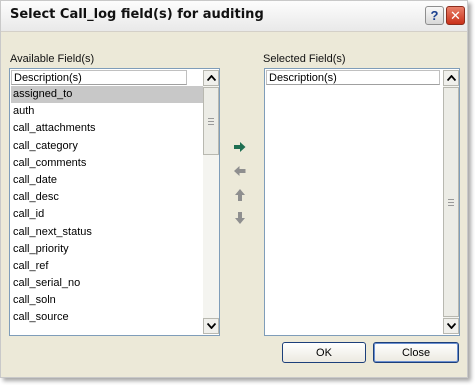 The height and width of the screenshot is (385, 475). What do you see at coordinates (107, 300) in the screenshot?
I see `list-item: call_soln` at bounding box center [107, 300].